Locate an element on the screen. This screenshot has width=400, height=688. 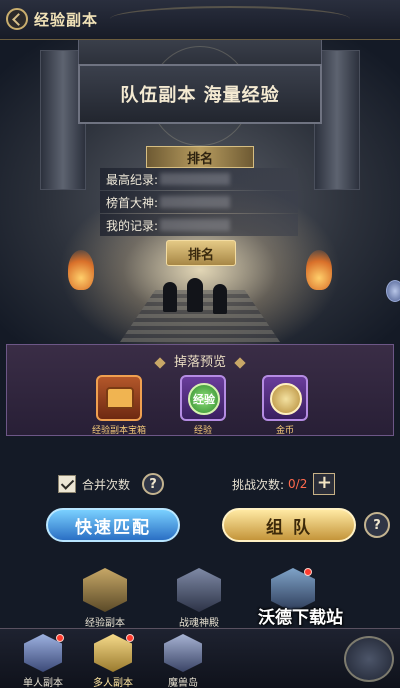
top-header: 经验副本 is located at coordinates (200, 20).